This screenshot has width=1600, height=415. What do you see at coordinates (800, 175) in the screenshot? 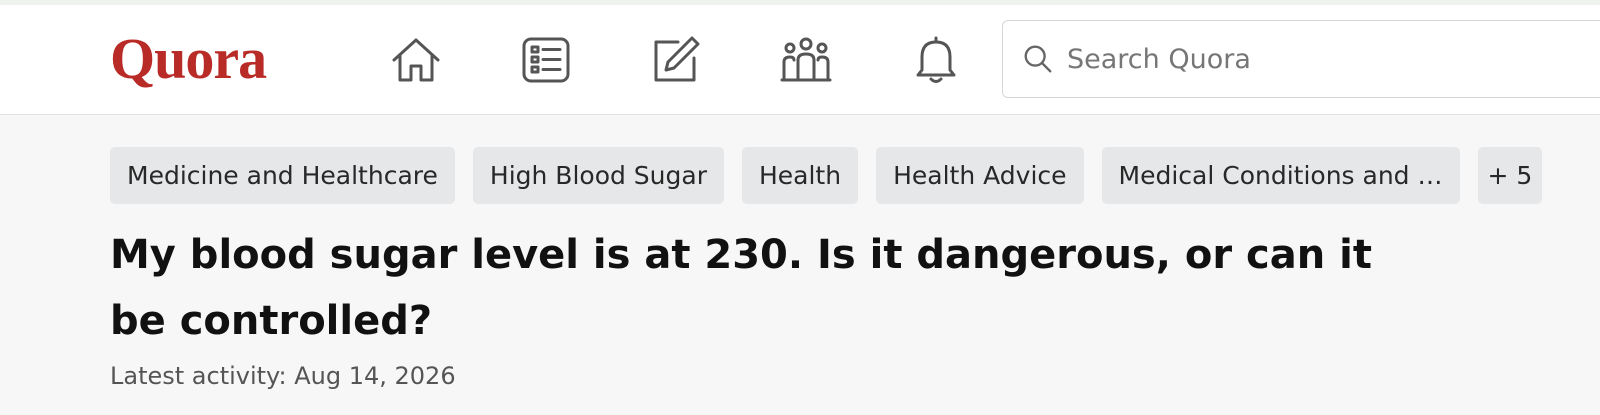
I see `topic-chip-health: Health` at bounding box center [800, 175].